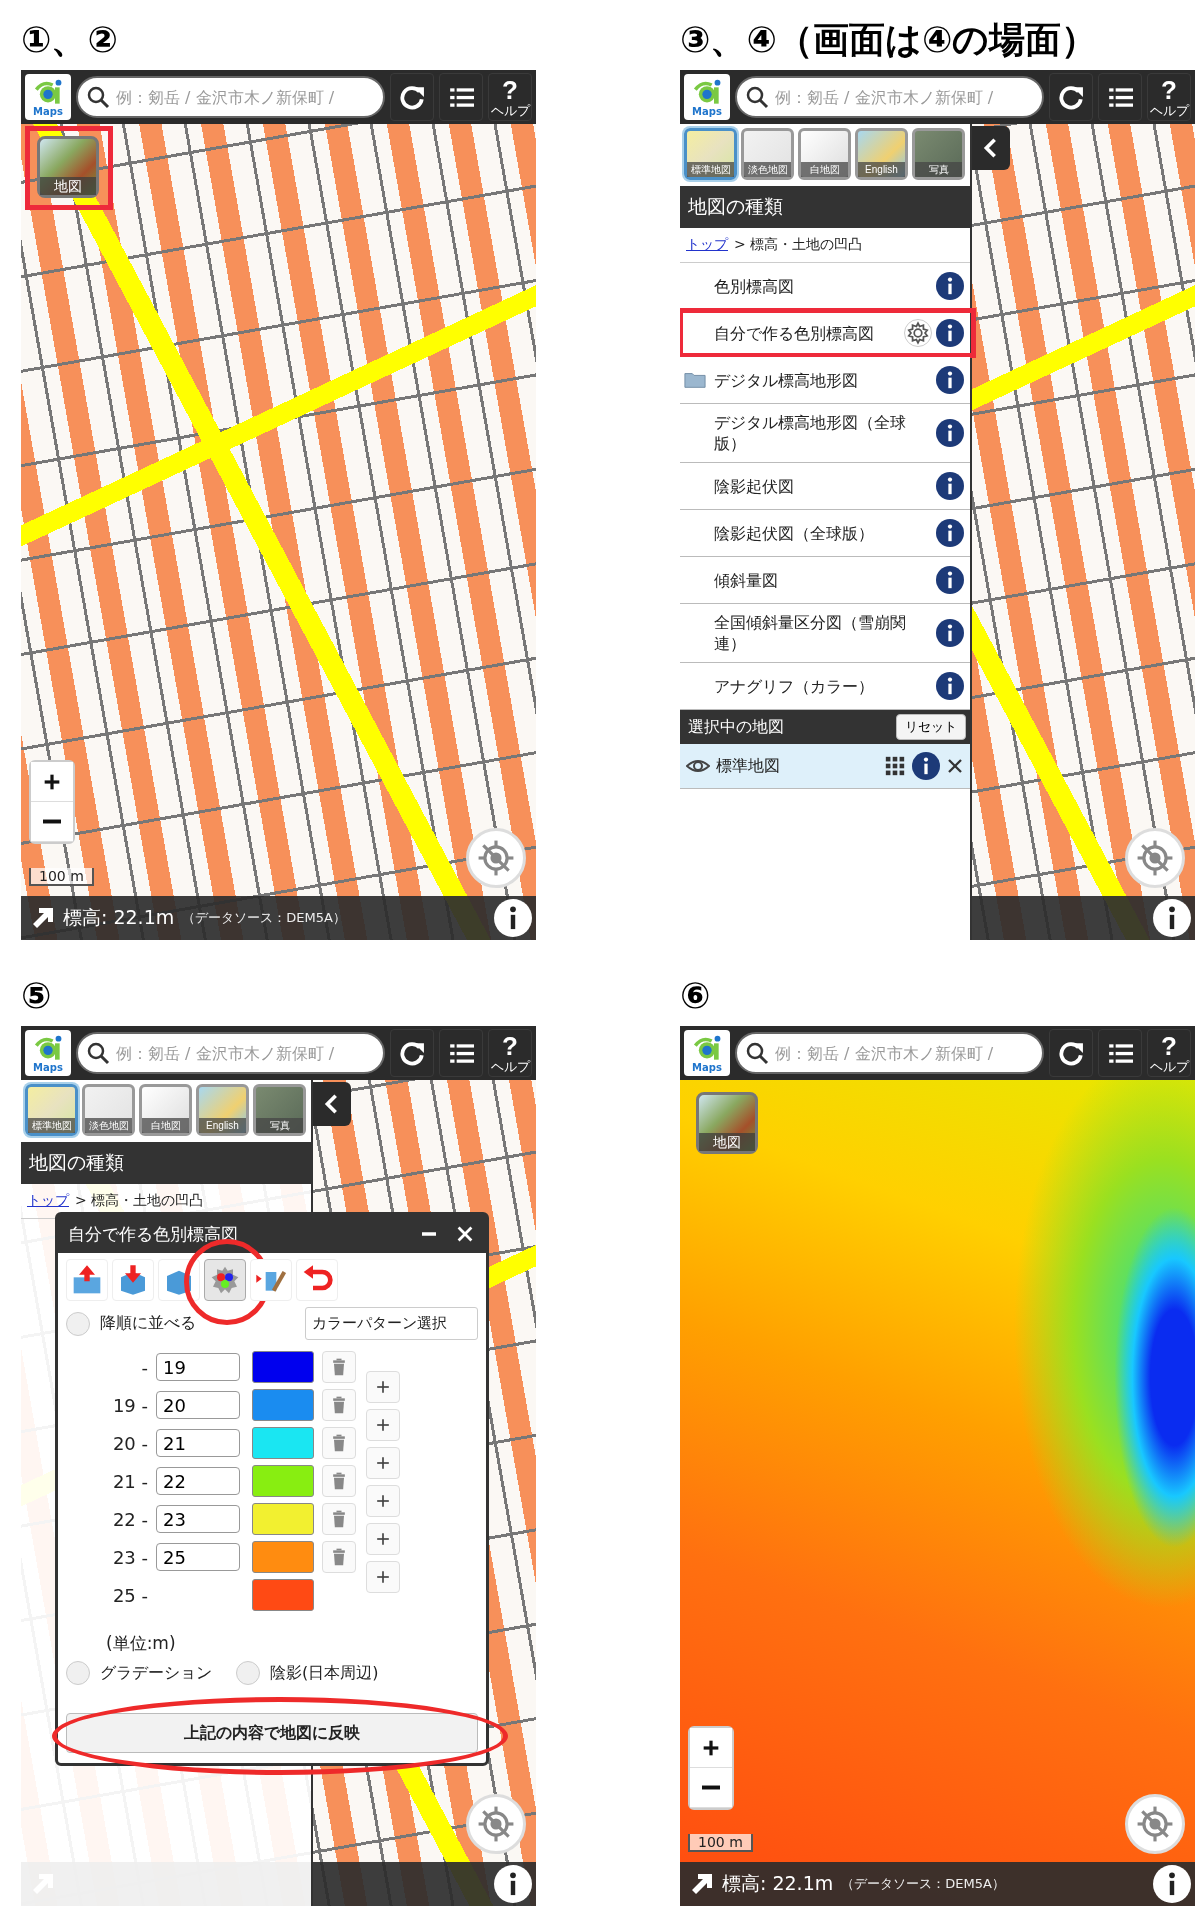 The image size is (1199, 1920). Describe the element at coordinates (156, 1673) in the screenshot. I see `option-label: グラデーション` at that location.